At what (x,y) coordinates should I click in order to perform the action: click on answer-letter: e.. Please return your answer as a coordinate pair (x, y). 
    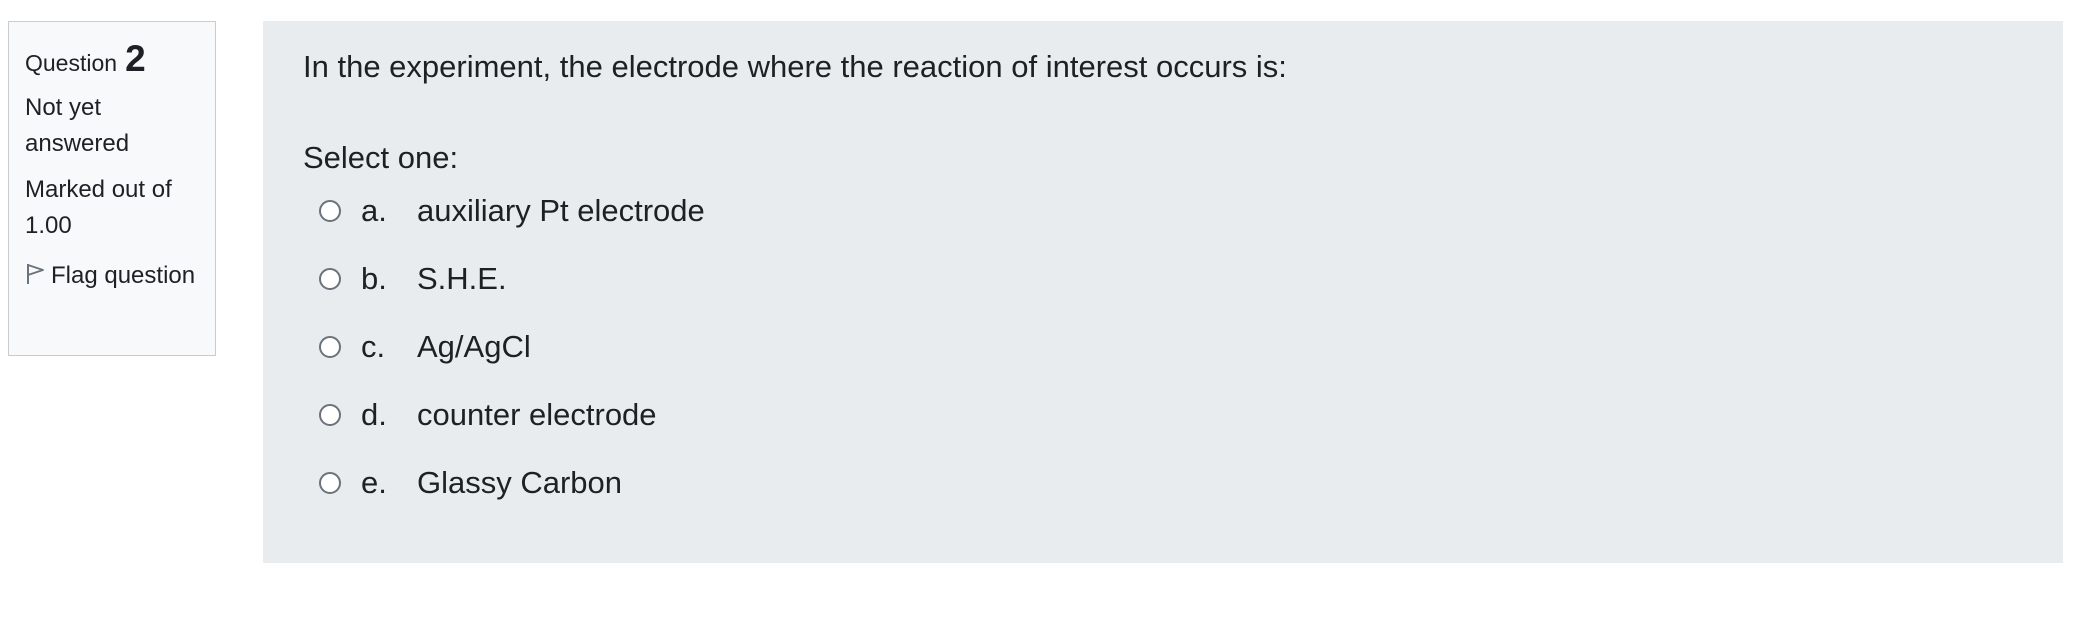
    Looking at the image, I should click on (374, 482).